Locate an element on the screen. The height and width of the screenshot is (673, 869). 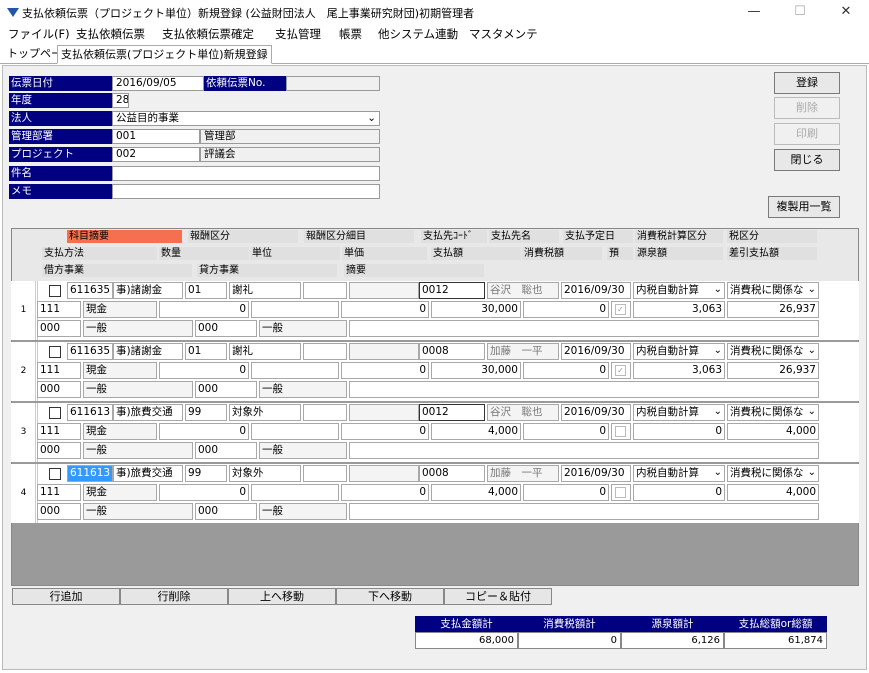
close-button: 閉じる is located at coordinates (807, 160).